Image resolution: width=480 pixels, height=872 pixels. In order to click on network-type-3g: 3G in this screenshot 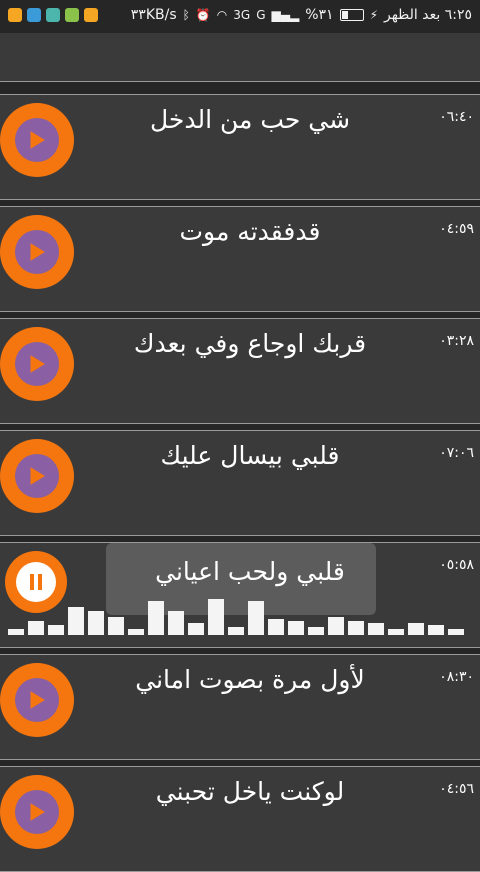, I will do `click(242, 15)`.